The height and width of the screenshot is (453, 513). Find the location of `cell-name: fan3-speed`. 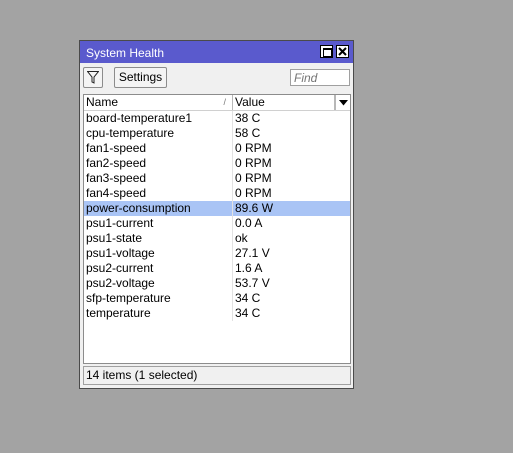

cell-name: fan3-speed is located at coordinates (158, 178).